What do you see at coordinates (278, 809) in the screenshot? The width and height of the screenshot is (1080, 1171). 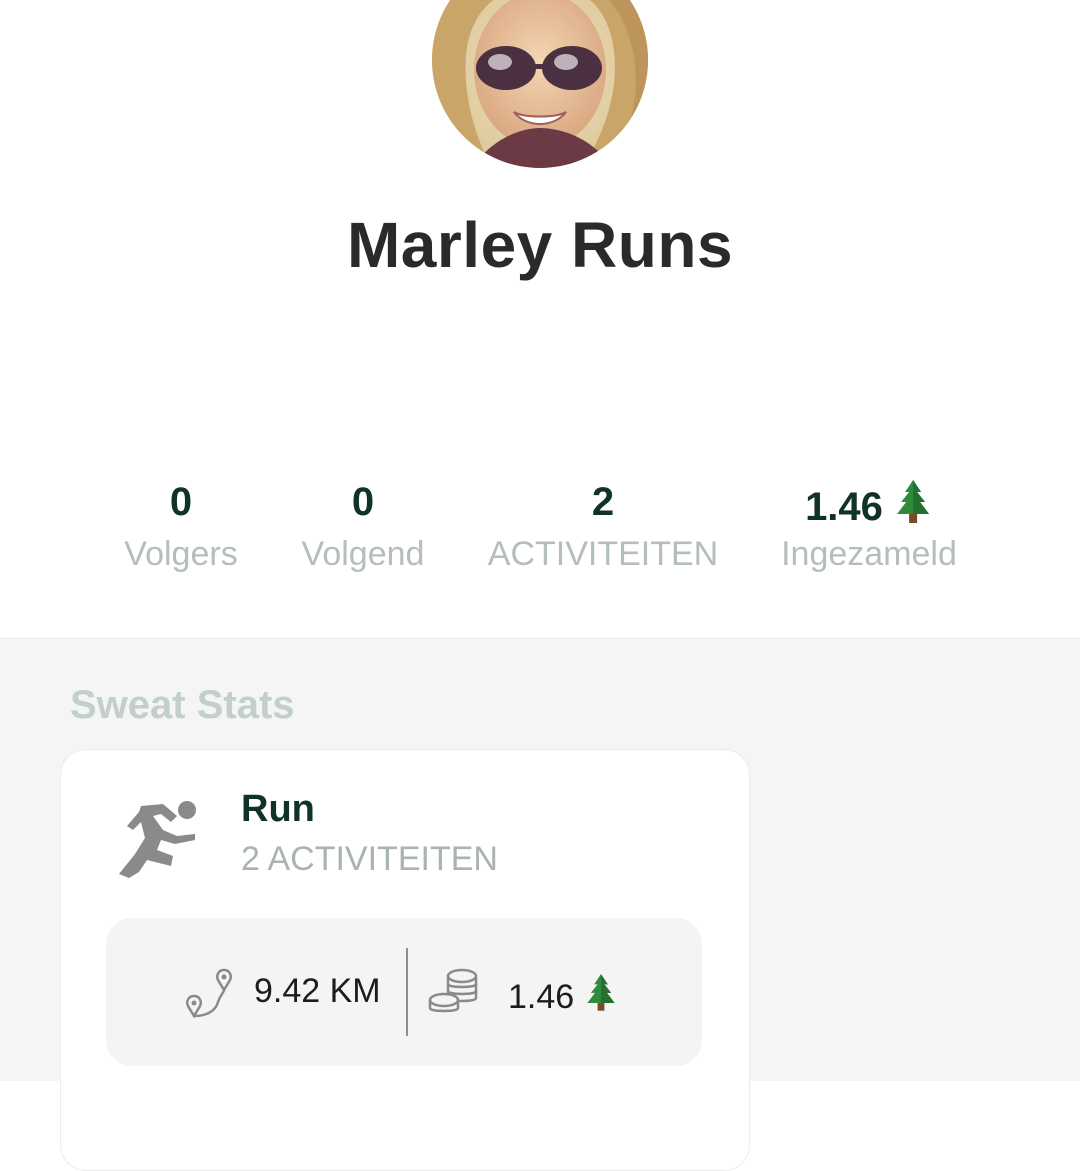 I see `activity-title: Run` at bounding box center [278, 809].